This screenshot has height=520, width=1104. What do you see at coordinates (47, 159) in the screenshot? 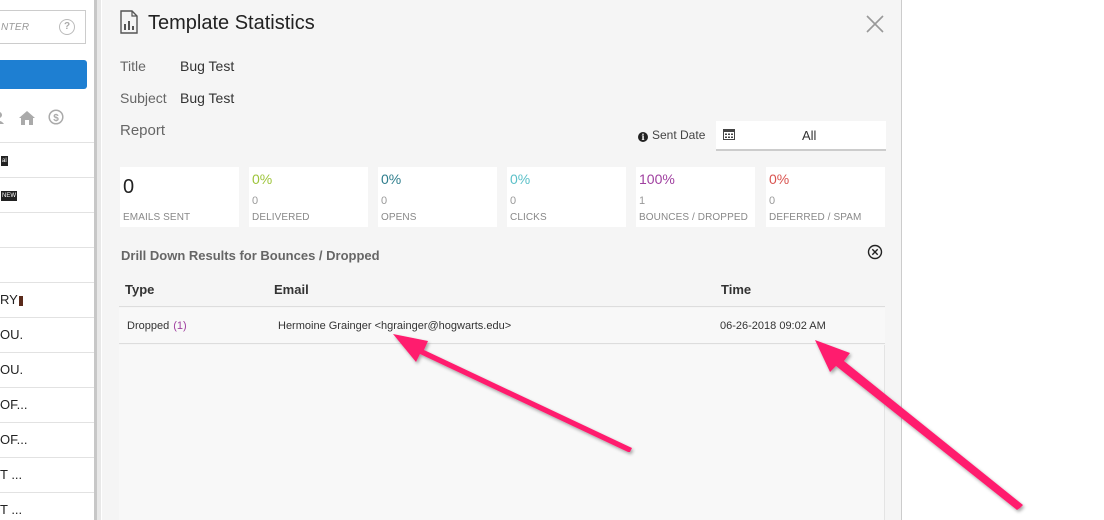
I see `sidebar-item: al` at bounding box center [47, 159].